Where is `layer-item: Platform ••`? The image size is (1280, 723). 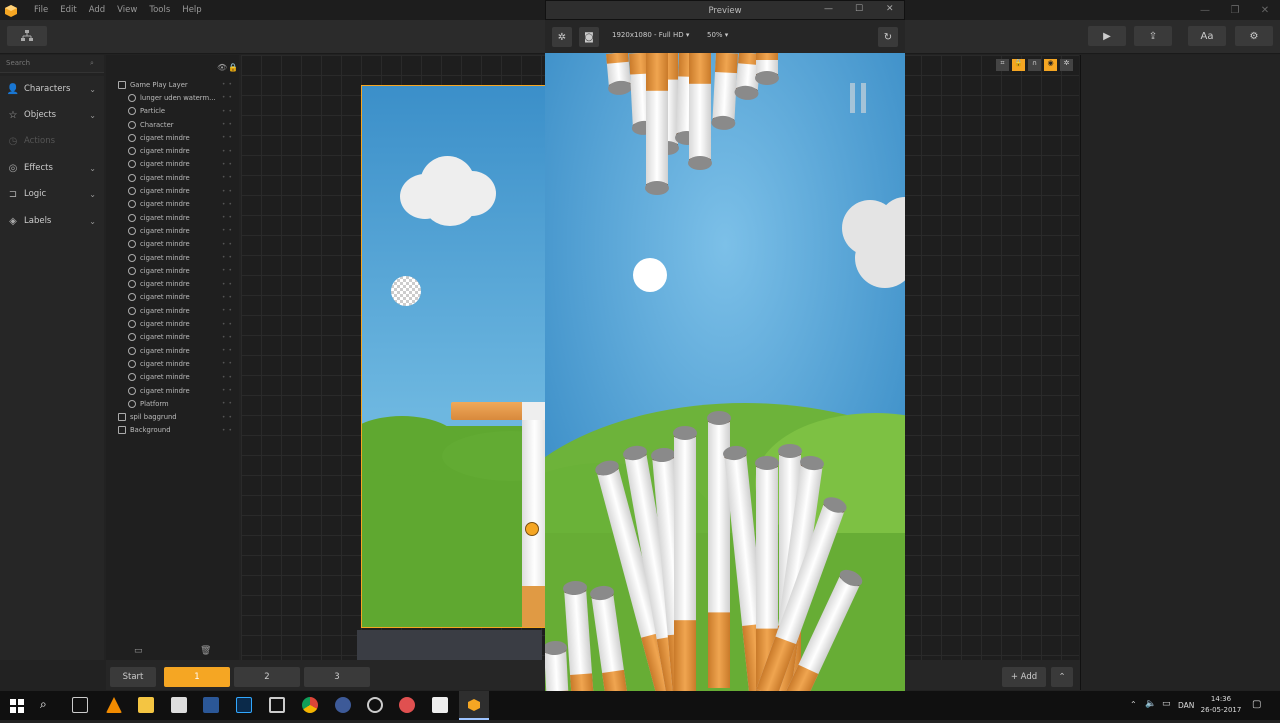 layer-item: Platform •• is located at coordinates (172, 403).